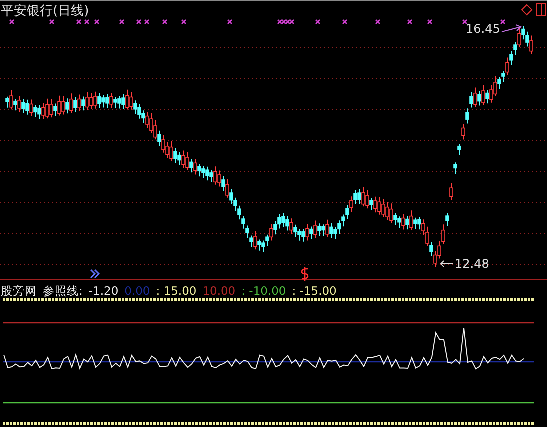  What do you see at coordinates (45, 11) in the screenshot?
I see `chart-title: 平安银行(日线)` at bounding box center [45, 11].